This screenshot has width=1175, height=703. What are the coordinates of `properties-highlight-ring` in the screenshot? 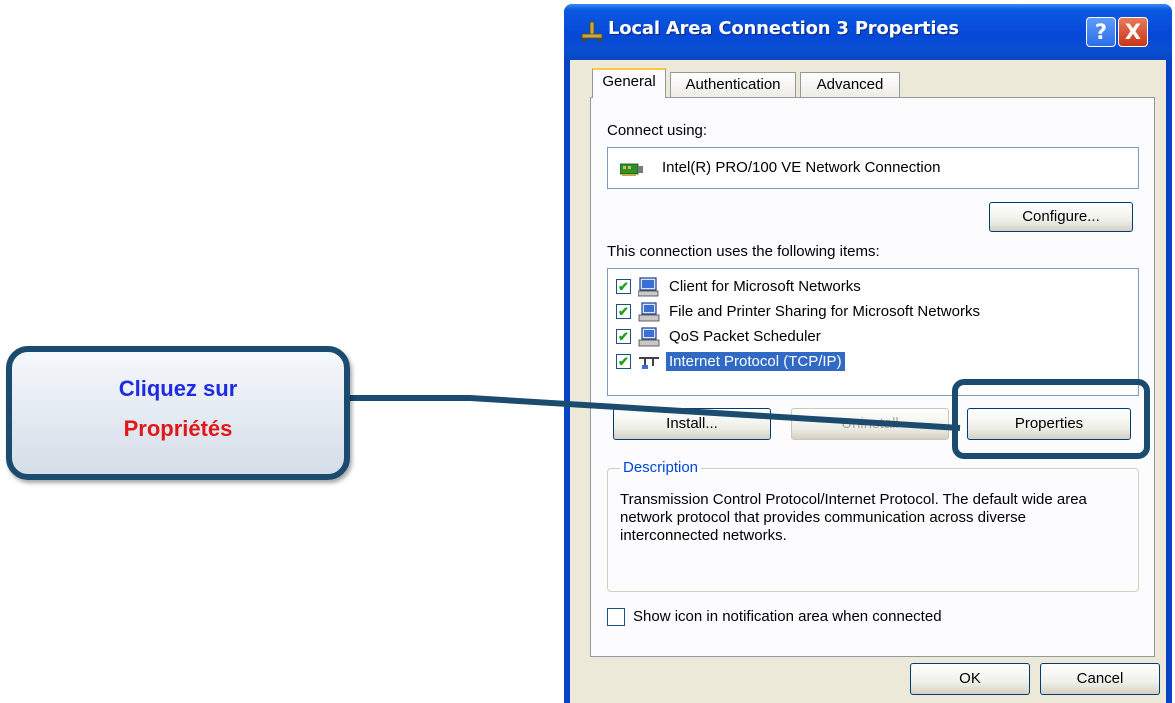 It's located at (1051, 419).